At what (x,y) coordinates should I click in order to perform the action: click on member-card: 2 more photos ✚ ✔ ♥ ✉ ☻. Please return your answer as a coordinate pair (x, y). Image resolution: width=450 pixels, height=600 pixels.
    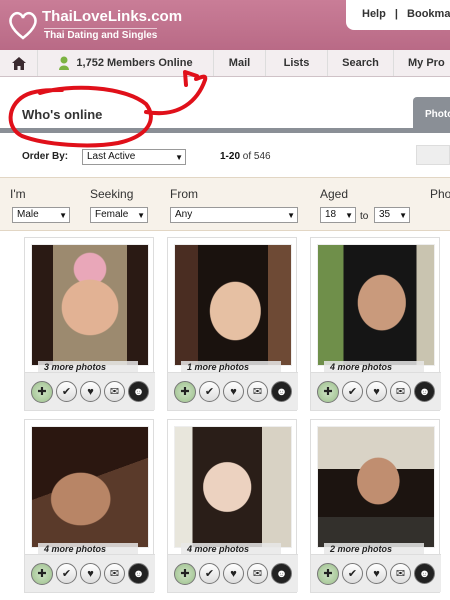
    Looking at the image, I should click on (375, 506).